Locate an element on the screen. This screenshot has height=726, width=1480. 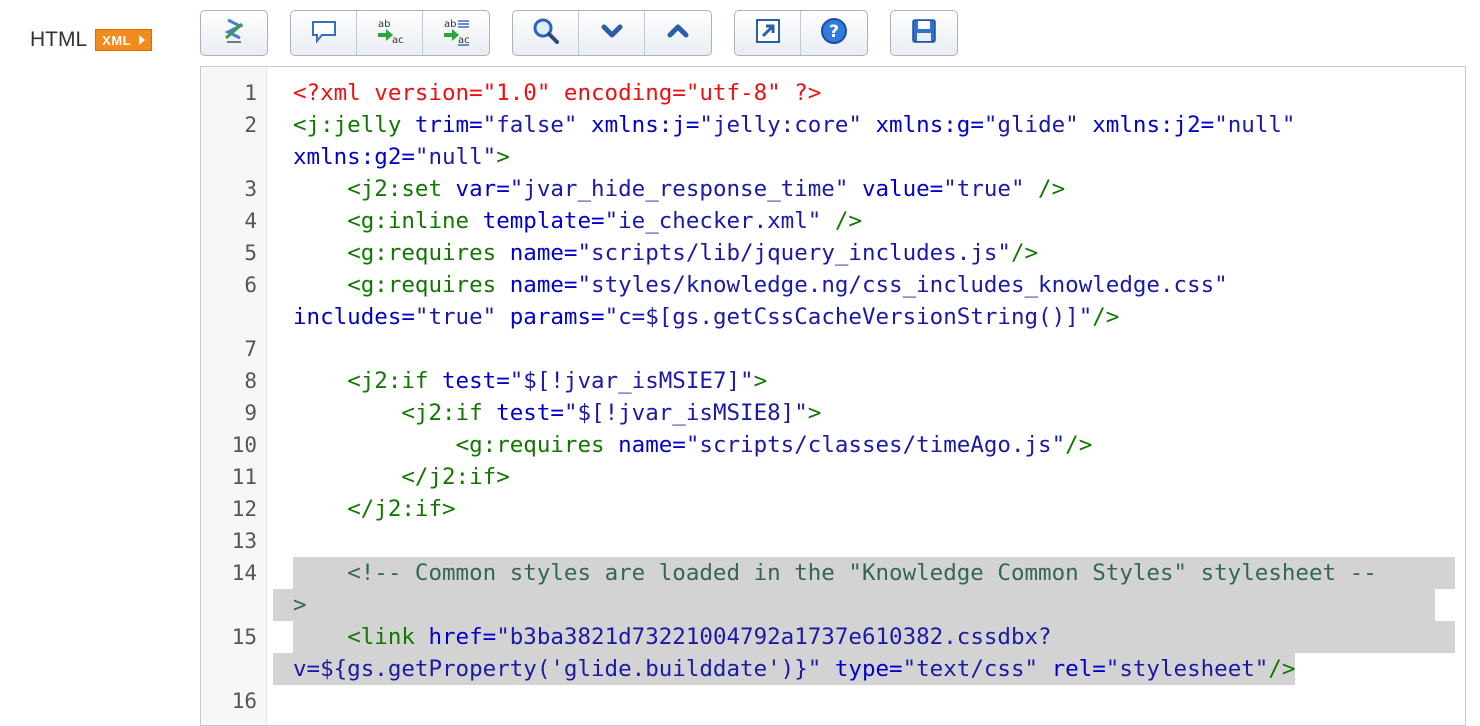
replace-icon: ab ac is located at coordinates (390, 33).